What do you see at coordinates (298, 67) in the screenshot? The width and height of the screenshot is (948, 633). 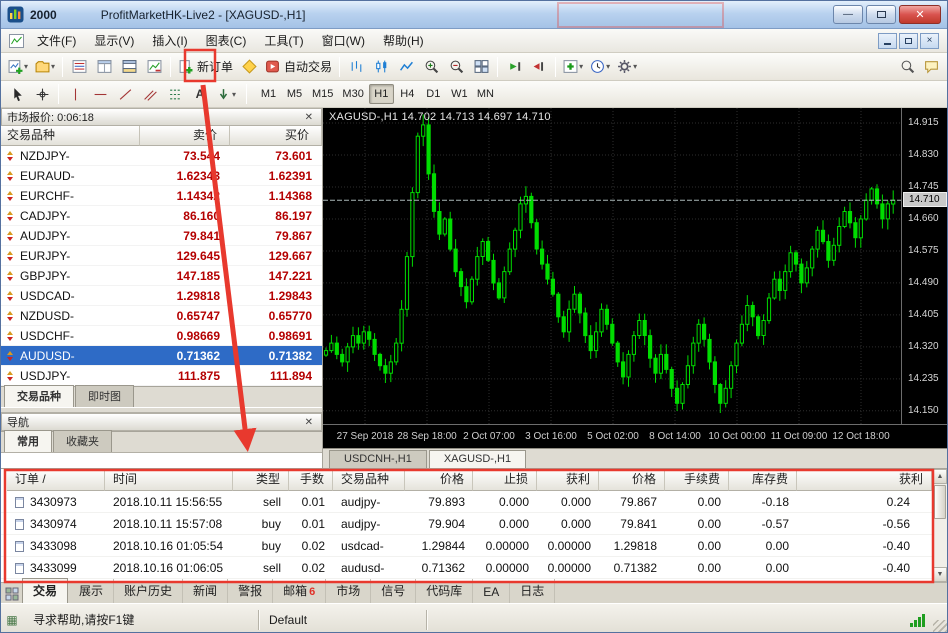 I see `autotrading-button: 自动交易` at bounding box center [298, 67].